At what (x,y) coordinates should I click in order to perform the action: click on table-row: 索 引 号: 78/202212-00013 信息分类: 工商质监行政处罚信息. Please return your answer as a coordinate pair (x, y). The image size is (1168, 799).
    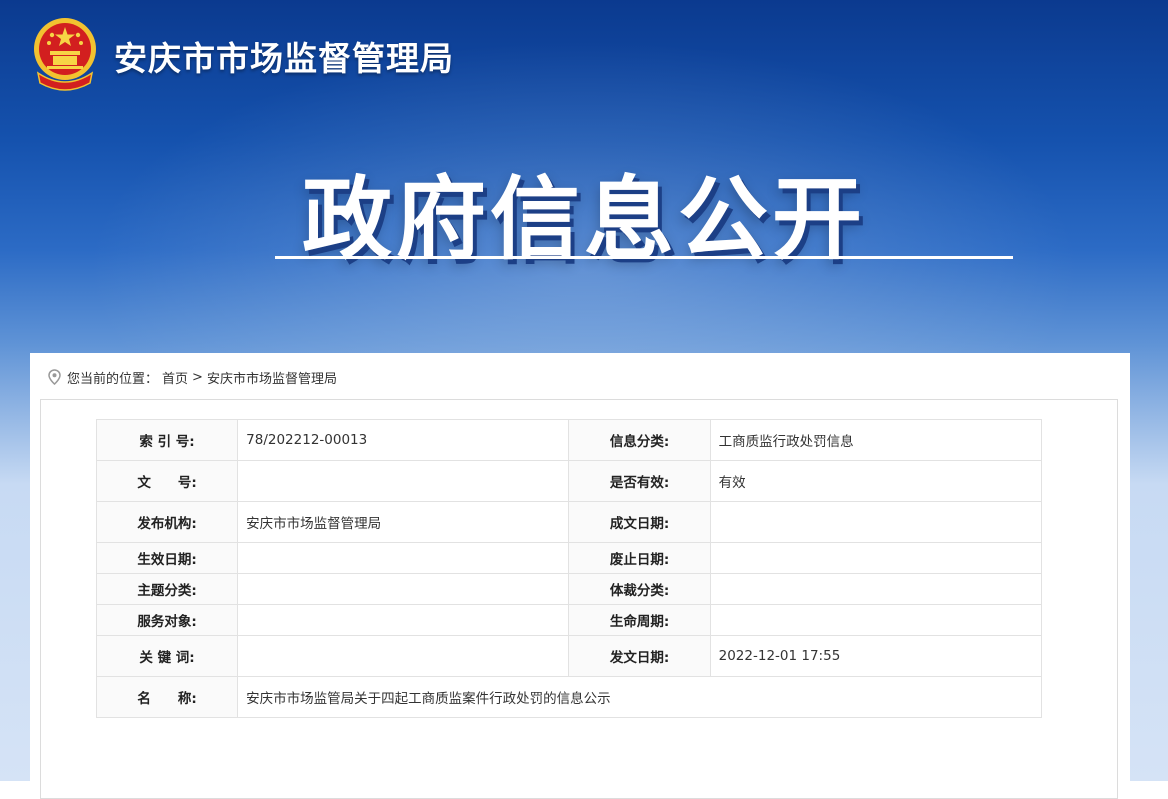
    Looking at the image, I should click on (569, 440).